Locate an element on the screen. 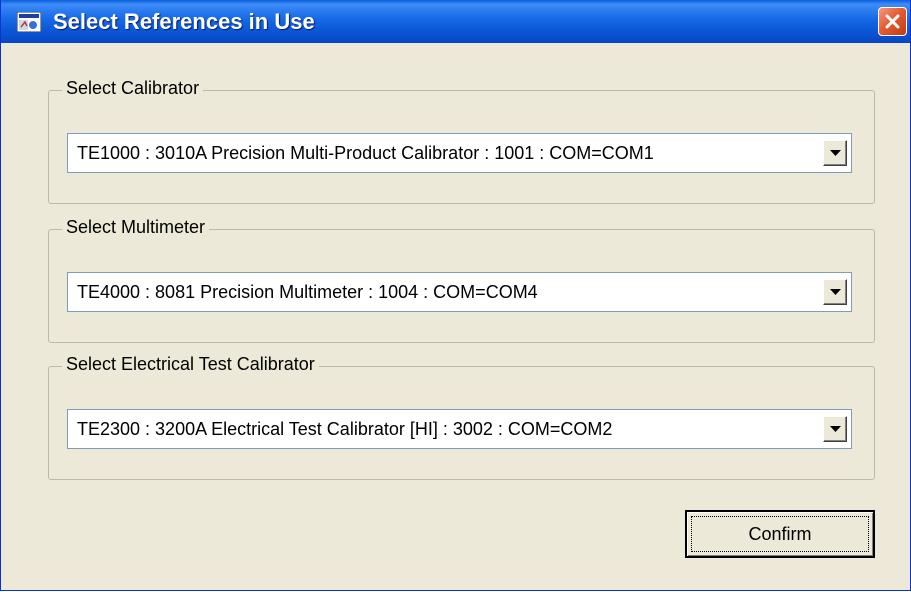 The height and width of the screenshot is (592, 911). electrical-test-calibrator-group-label: Select Electrical Test Calibrator is located at coordinates (190, 364).